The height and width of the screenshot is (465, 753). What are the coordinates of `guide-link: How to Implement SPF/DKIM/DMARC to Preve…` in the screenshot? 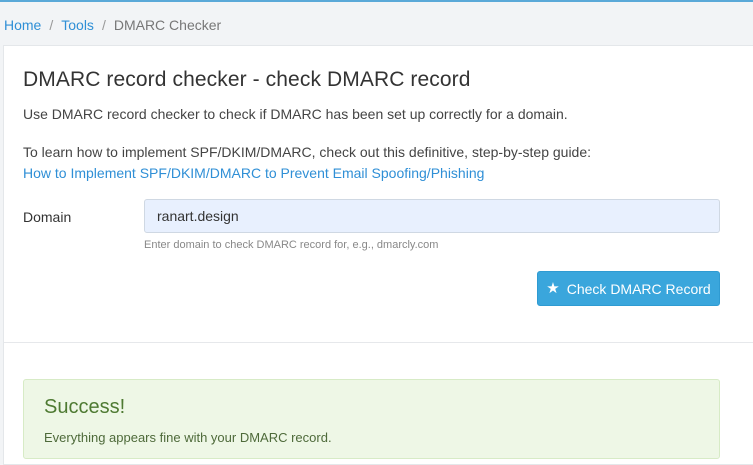 It's located at (253, 173).